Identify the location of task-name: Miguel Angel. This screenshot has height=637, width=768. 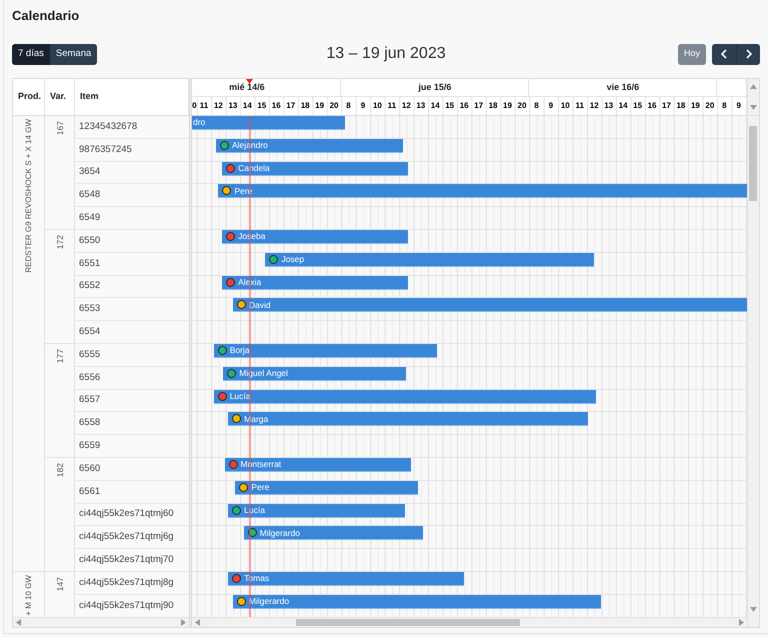
(263, 373).